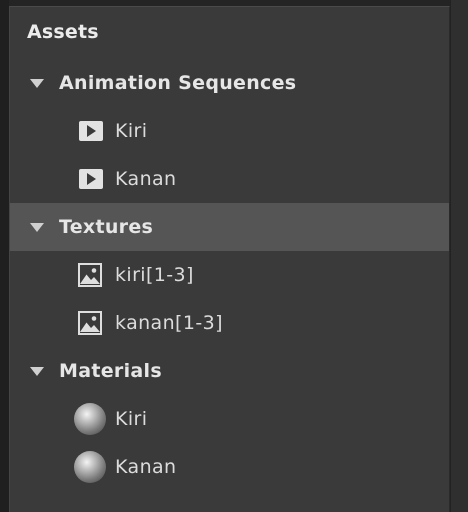  Describe the element at coordinates (459, 256) in the screenshot. I see `right-panel-edge` at that location.